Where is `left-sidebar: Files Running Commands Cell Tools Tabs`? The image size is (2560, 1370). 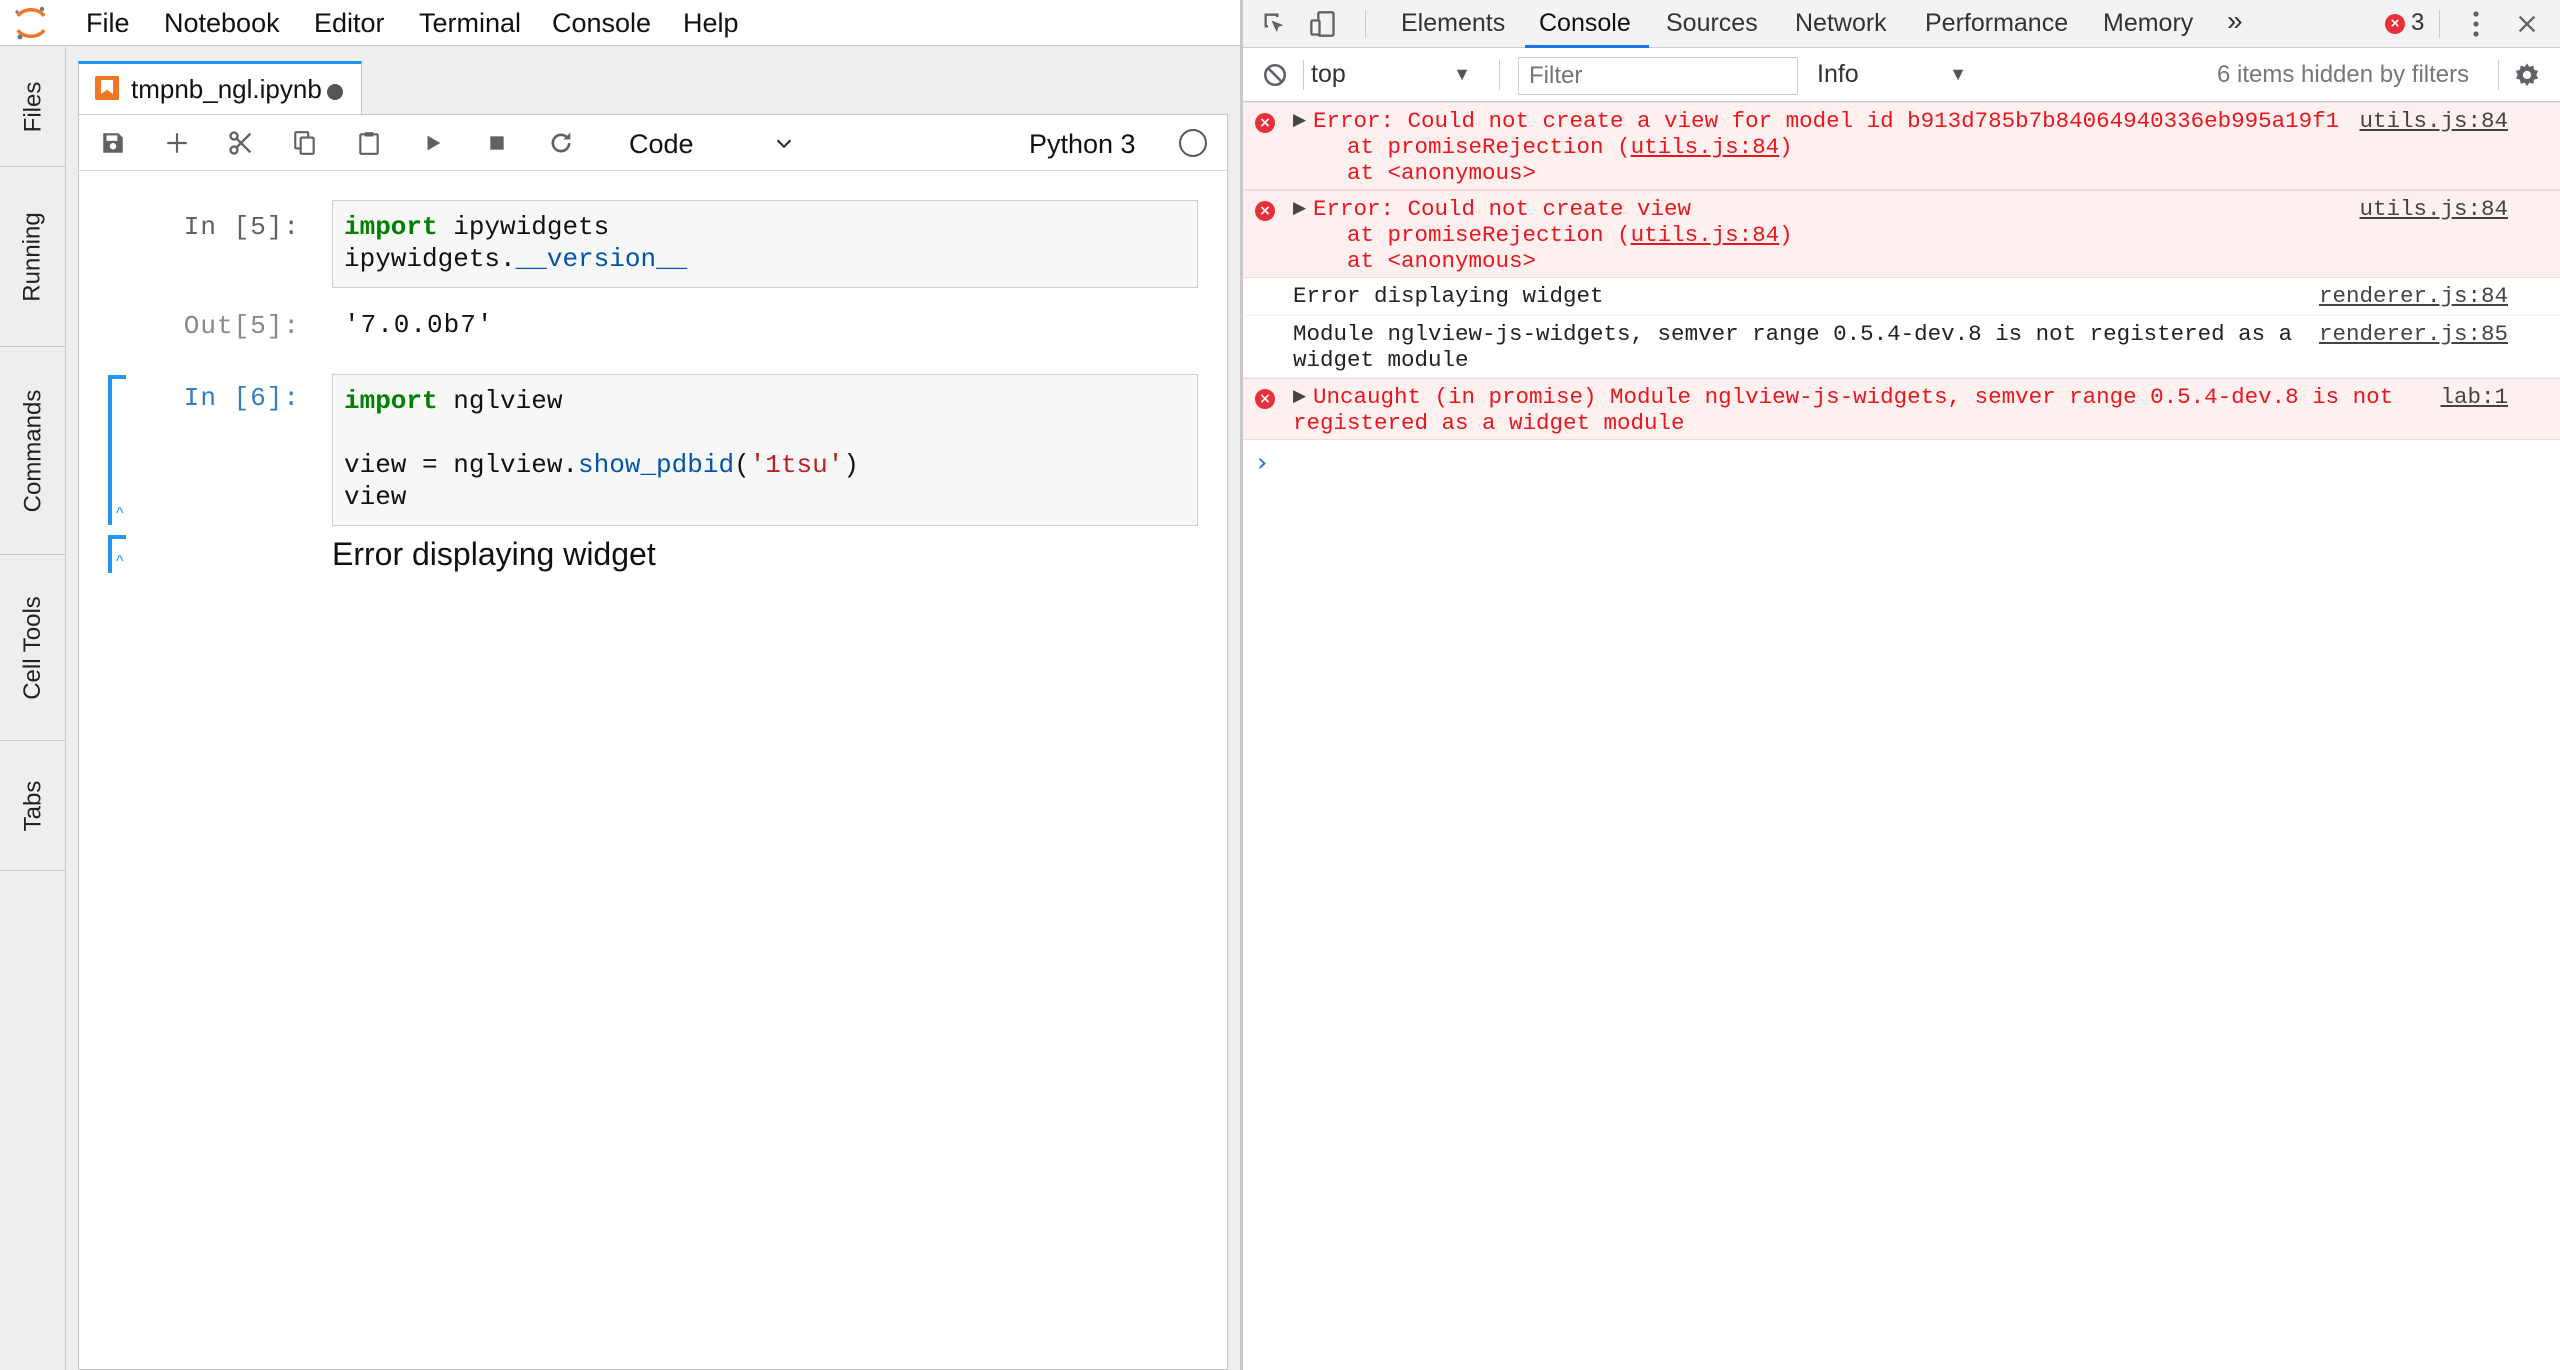
left-sidebar: Files Running Commands Cell Tools Tabs is located at coordinates (33, 708).